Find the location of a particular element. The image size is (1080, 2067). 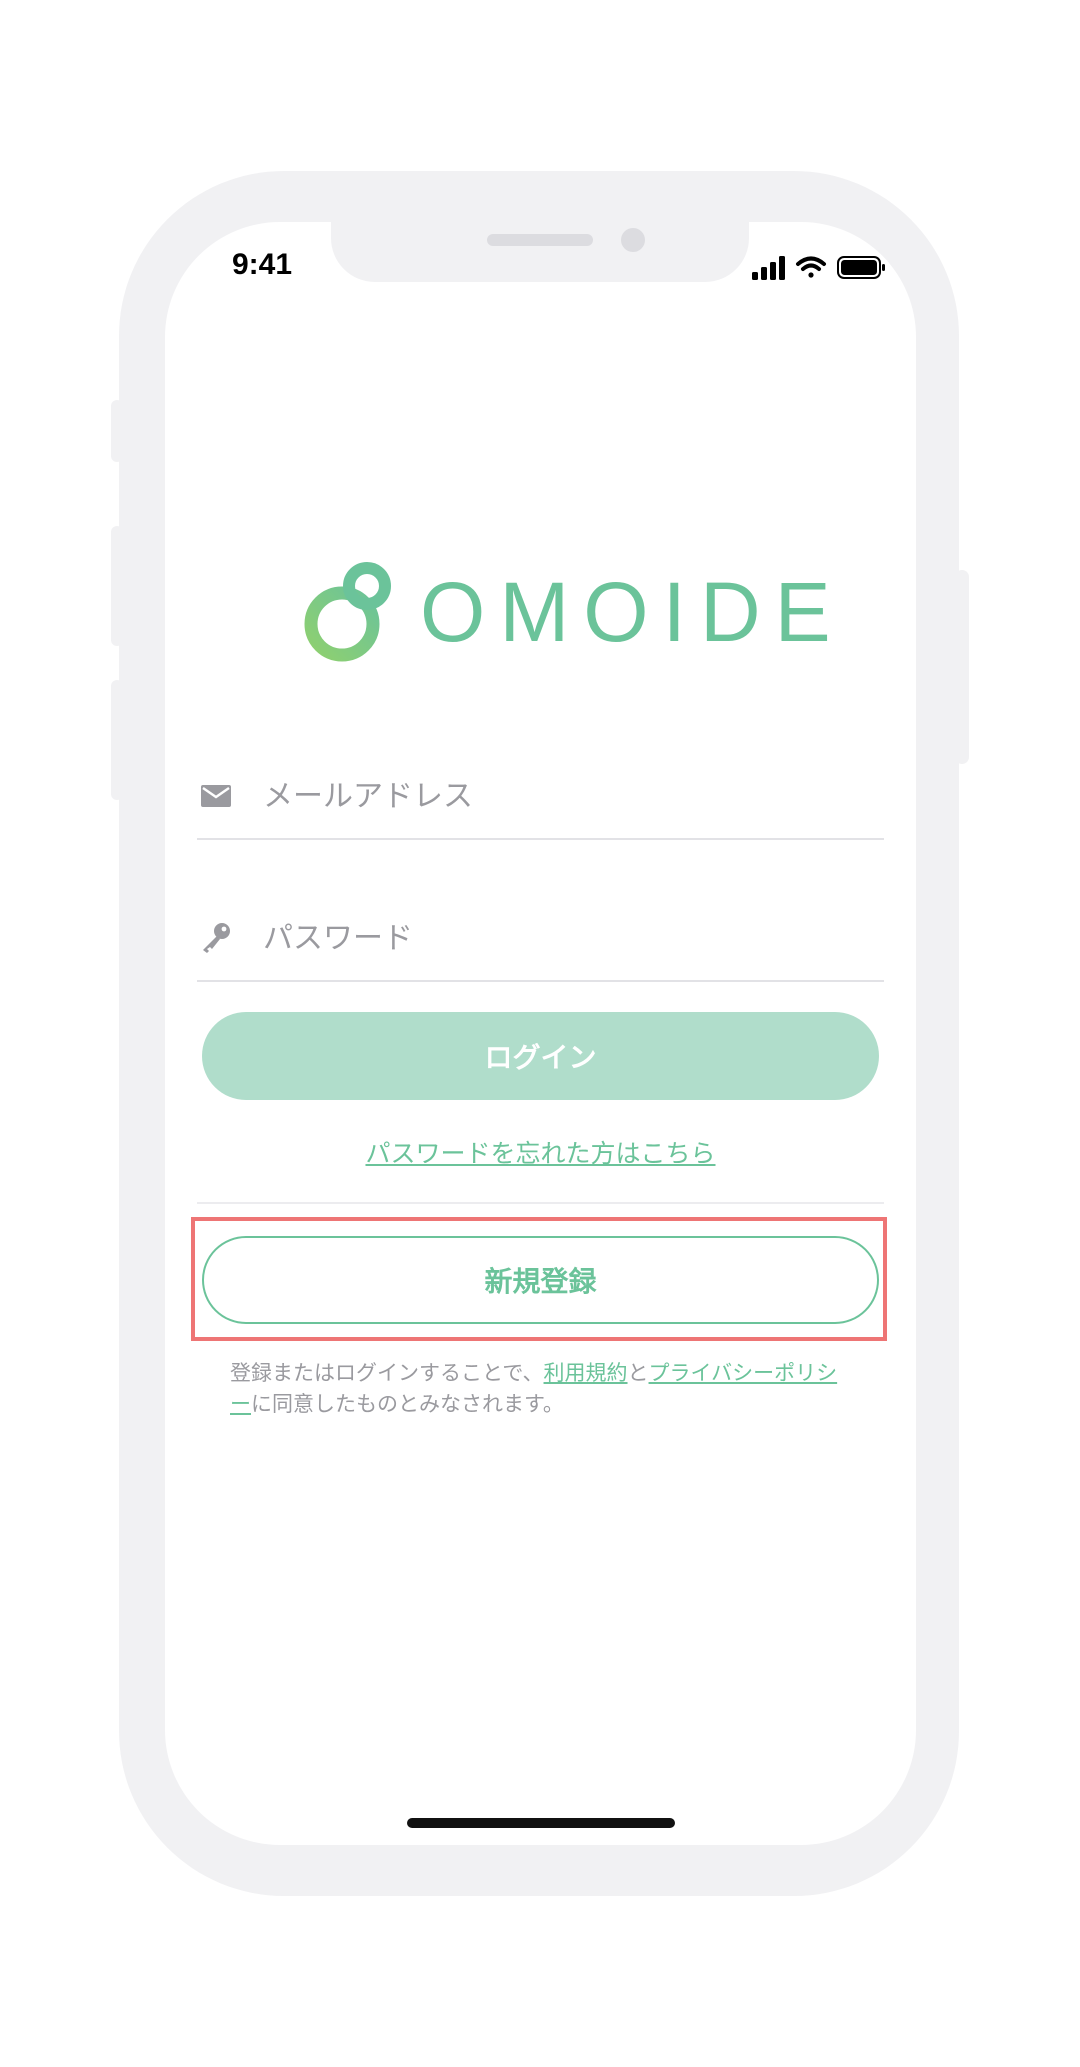

key-icon is located at coordinates (216, 937).